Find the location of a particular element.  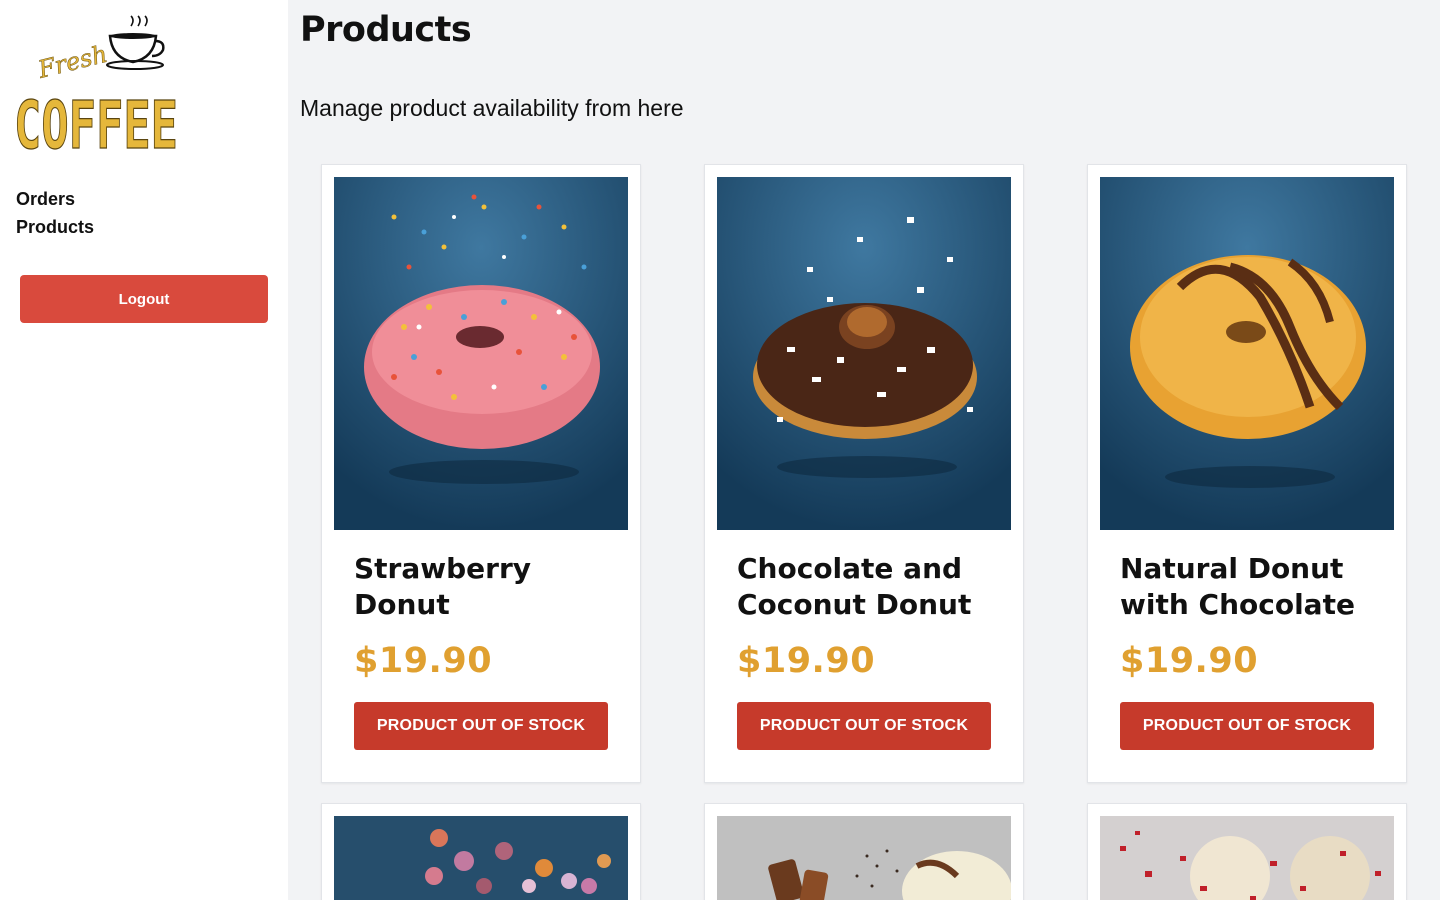

logo-script-text: Fresh is located at coordinates (72, 62).